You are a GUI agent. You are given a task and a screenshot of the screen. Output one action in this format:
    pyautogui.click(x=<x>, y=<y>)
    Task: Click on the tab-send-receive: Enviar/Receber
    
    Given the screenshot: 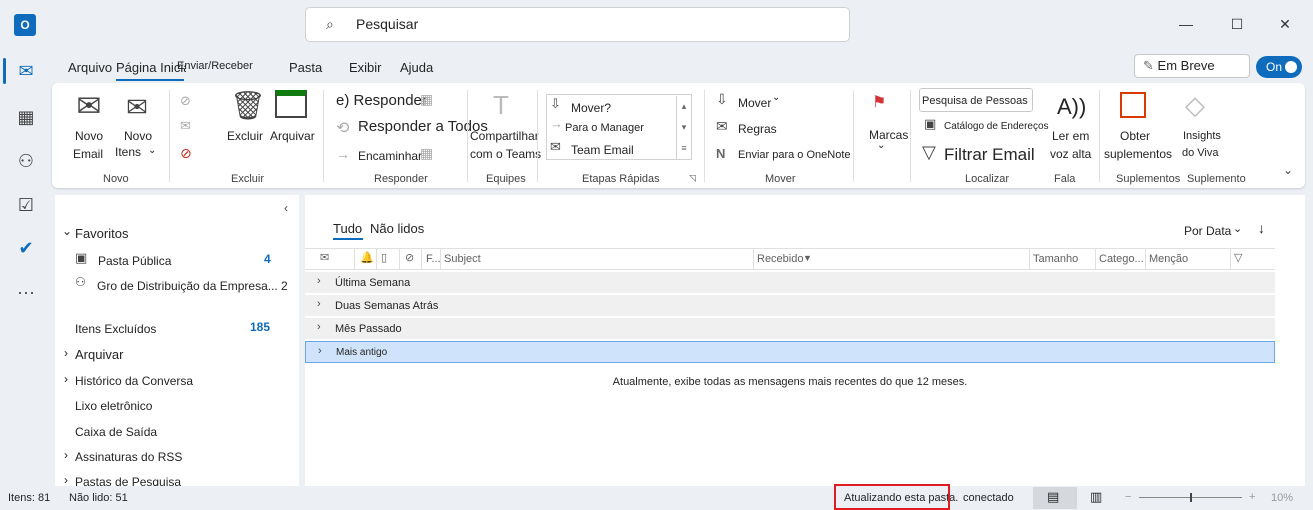 What is the action you would take?
    pyautogui.click(x=215, y=66)
    